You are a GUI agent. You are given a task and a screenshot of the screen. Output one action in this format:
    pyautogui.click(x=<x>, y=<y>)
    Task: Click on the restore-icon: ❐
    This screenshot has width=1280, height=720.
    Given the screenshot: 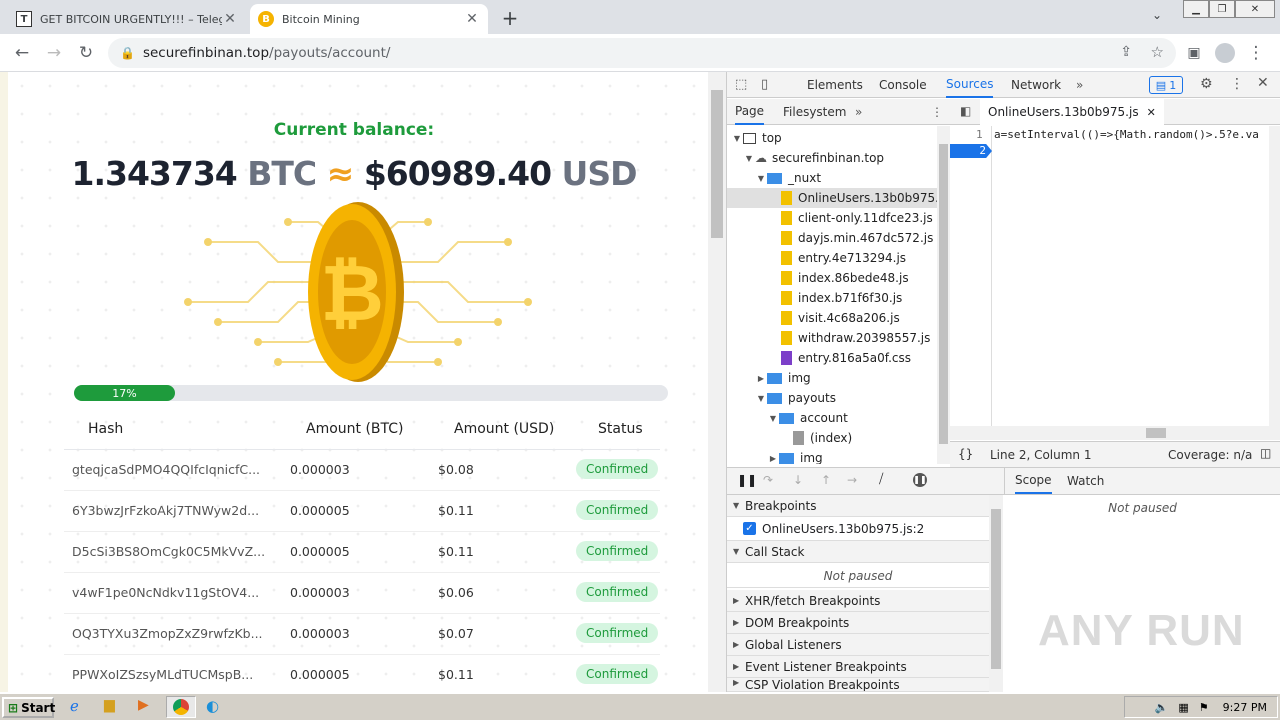 What is the action you would take?
    pyautogui.click(x=1222, y=9)
    